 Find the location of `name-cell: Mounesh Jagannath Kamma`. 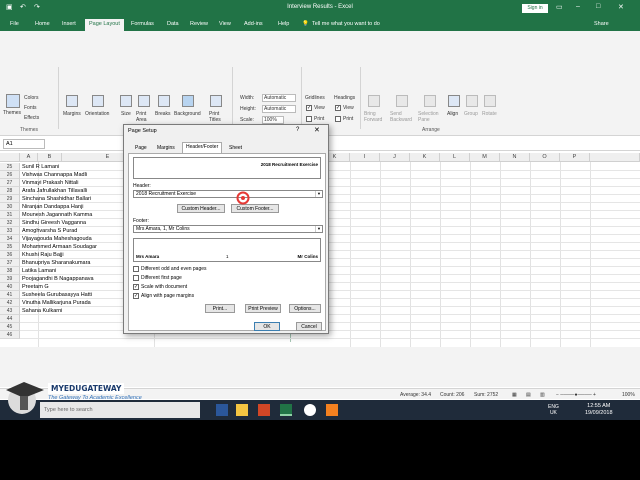

name-cell: Mounesh Jagannath Kamma is located at coordinates (72, 215).